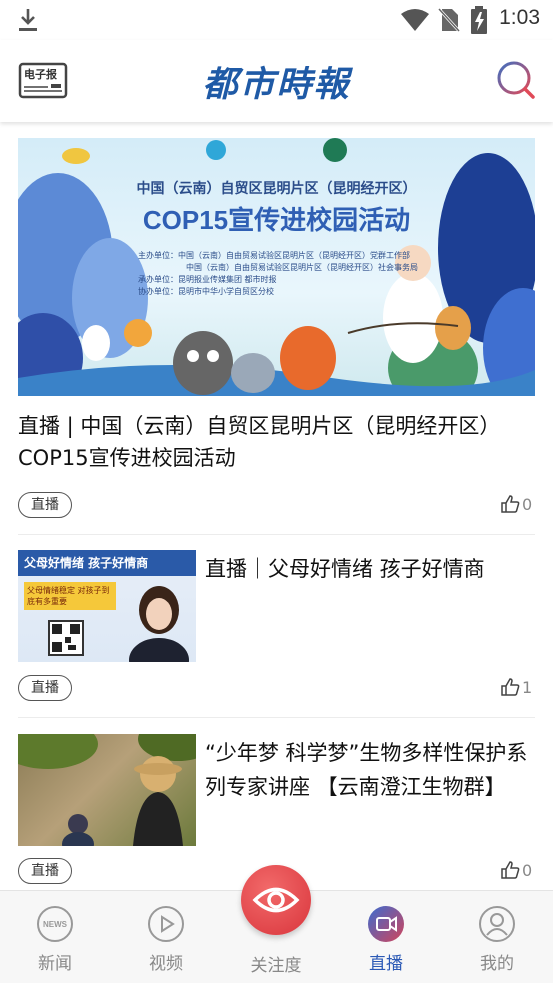 The image size is (553, 983). I want to click on thumb-subtitle: 父母情绪稳定 对孩子到底有多重要, so click(70, 596).